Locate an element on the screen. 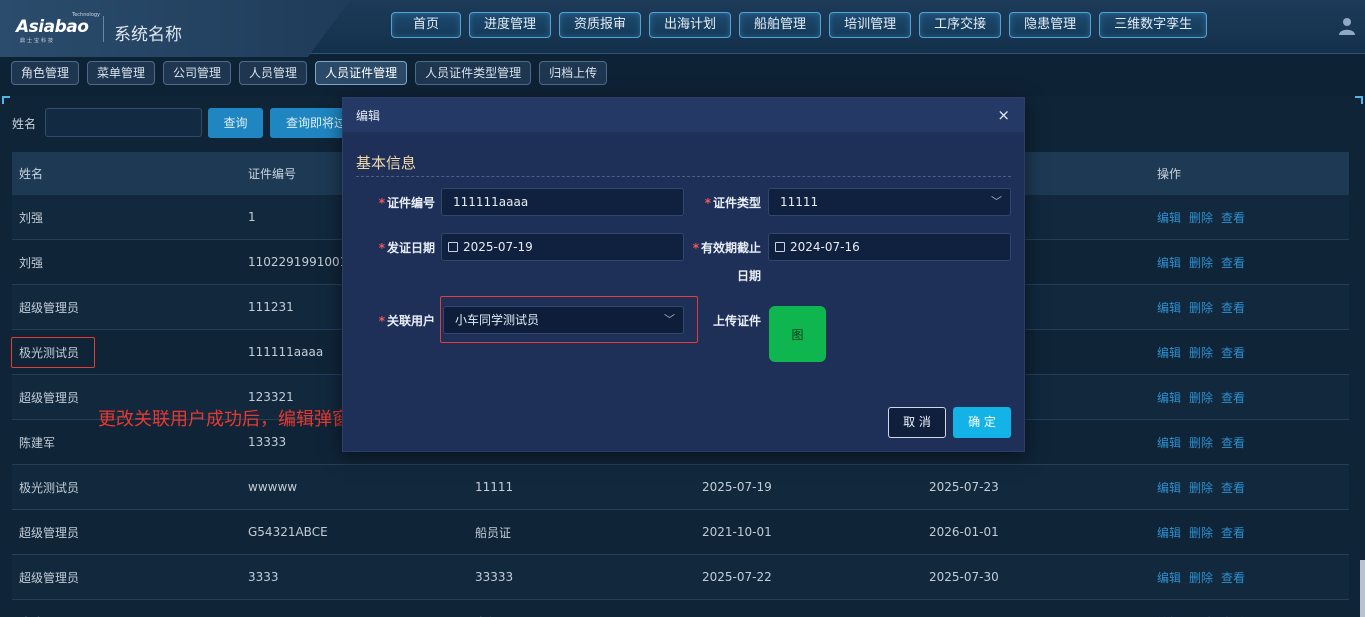 This screenshot has width=1365, height=617. cert-no-input: 111111aaaa is located at coordinates (562, 202).